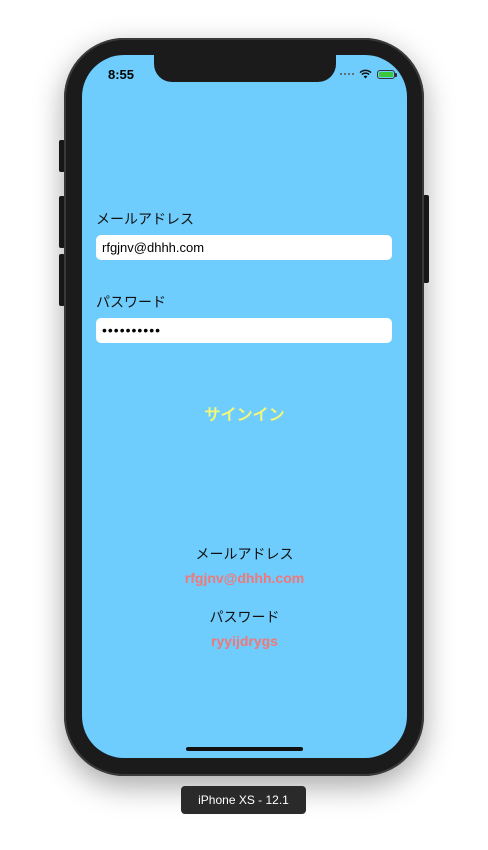 This screenshot has height=850, width=488. I want to click on home-indicator, so click(244, 749).